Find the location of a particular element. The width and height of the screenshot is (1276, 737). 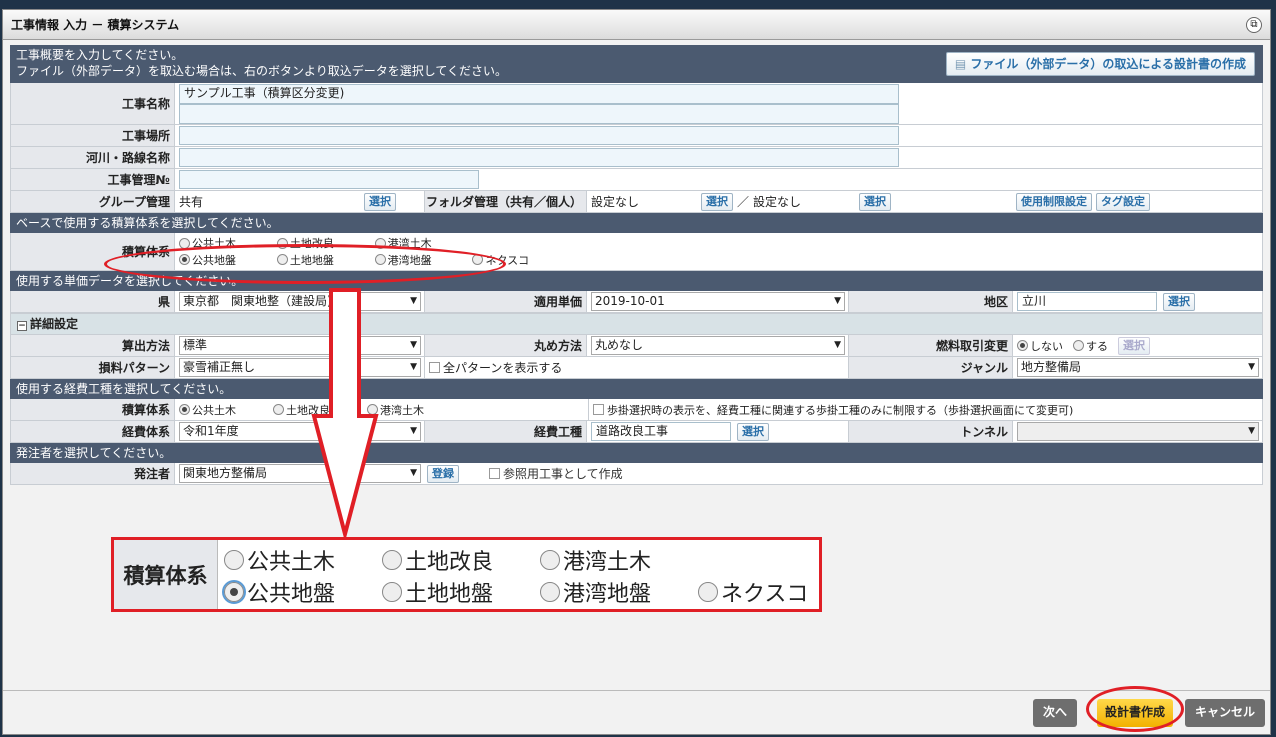

expense-kind-label: 経費工種 is located at coordinates (506, 431).